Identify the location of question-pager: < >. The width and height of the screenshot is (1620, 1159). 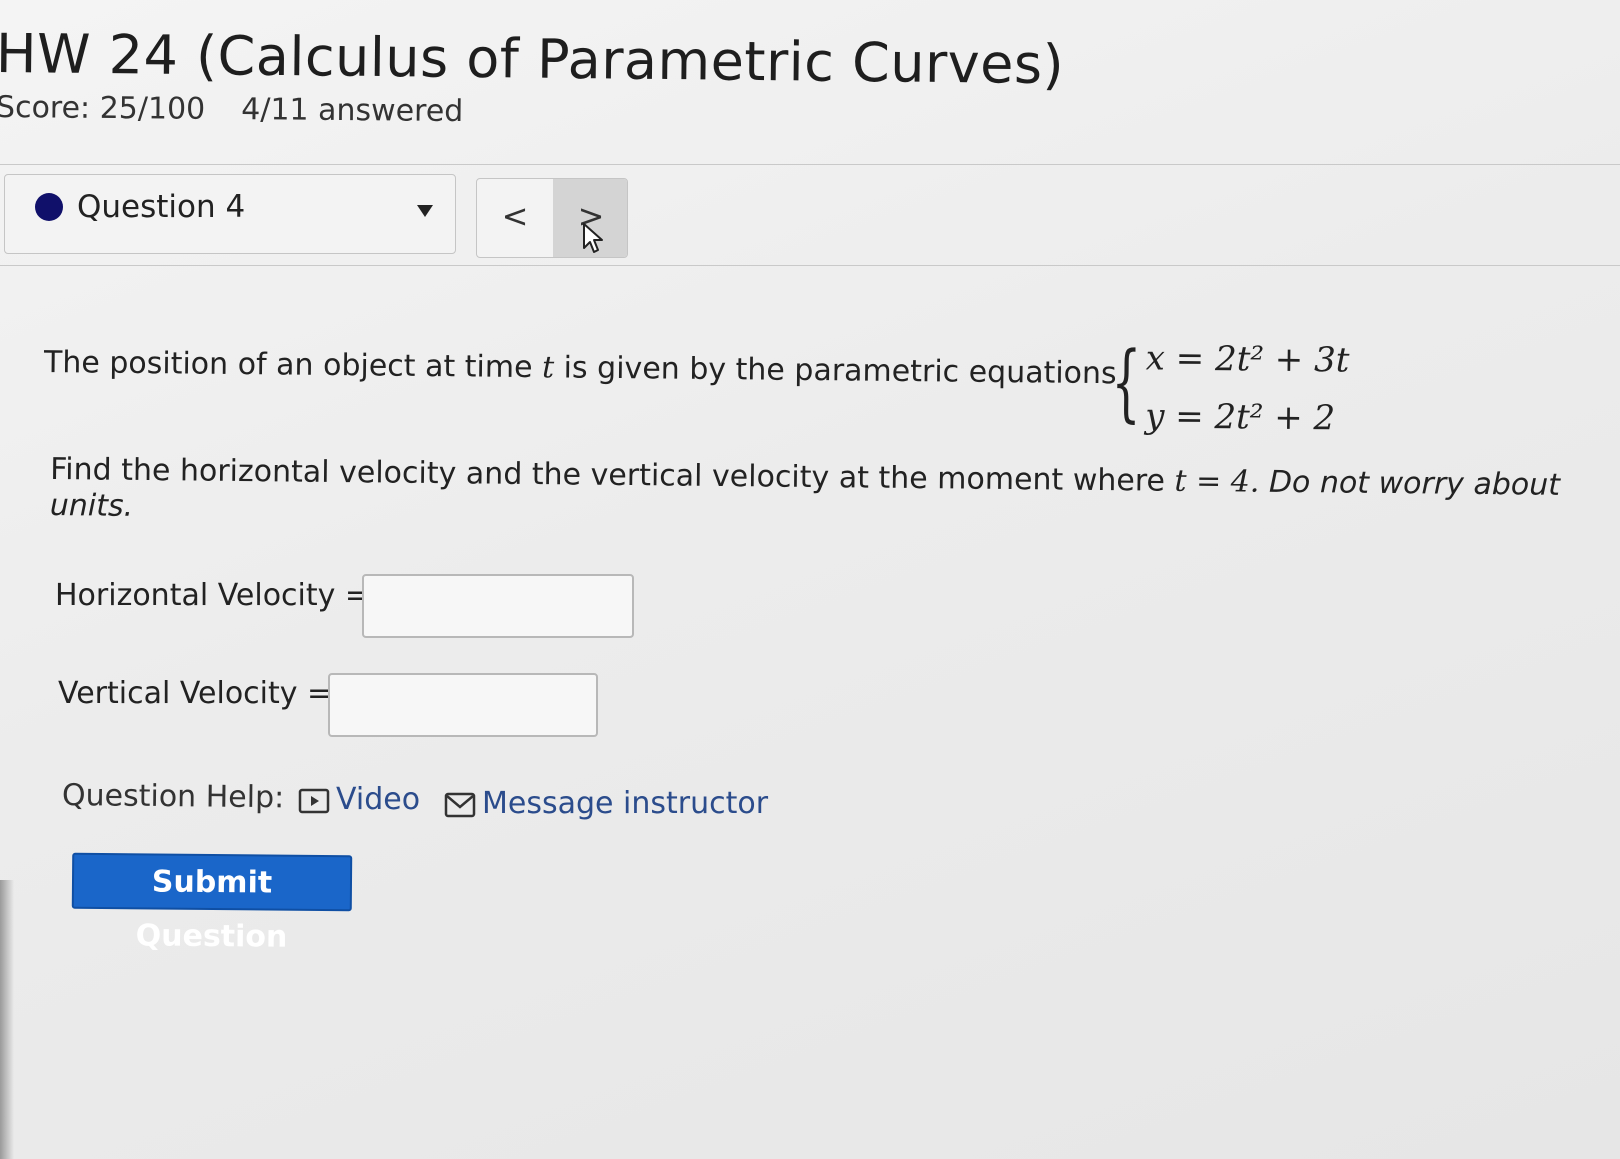
(552, 218).